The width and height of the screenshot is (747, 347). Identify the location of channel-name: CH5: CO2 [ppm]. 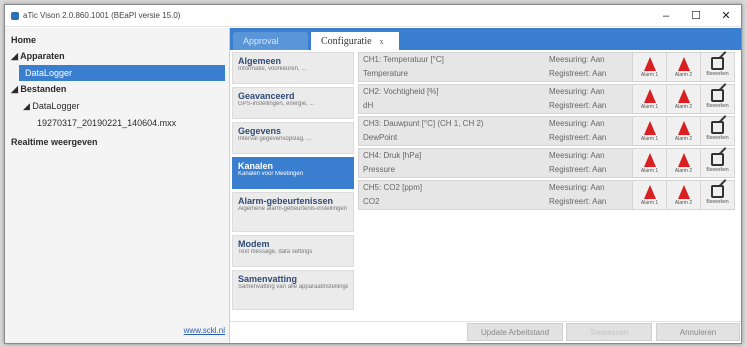
(393, 187).